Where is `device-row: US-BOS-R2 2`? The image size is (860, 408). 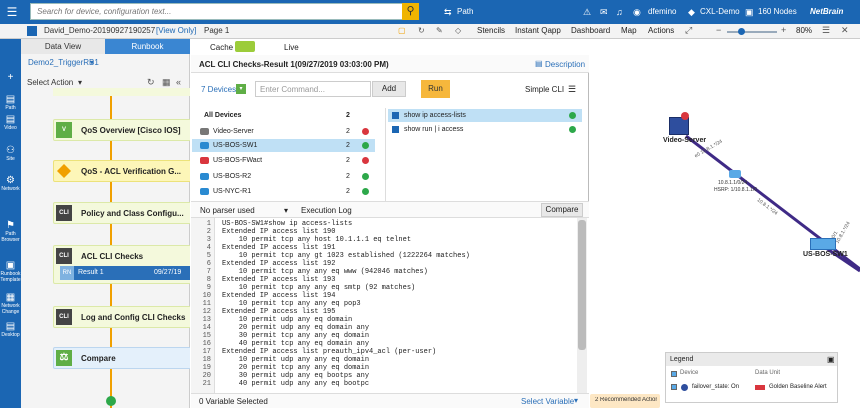 device-row: US-BOS-R2 2 is located at coordinates (283, 176).